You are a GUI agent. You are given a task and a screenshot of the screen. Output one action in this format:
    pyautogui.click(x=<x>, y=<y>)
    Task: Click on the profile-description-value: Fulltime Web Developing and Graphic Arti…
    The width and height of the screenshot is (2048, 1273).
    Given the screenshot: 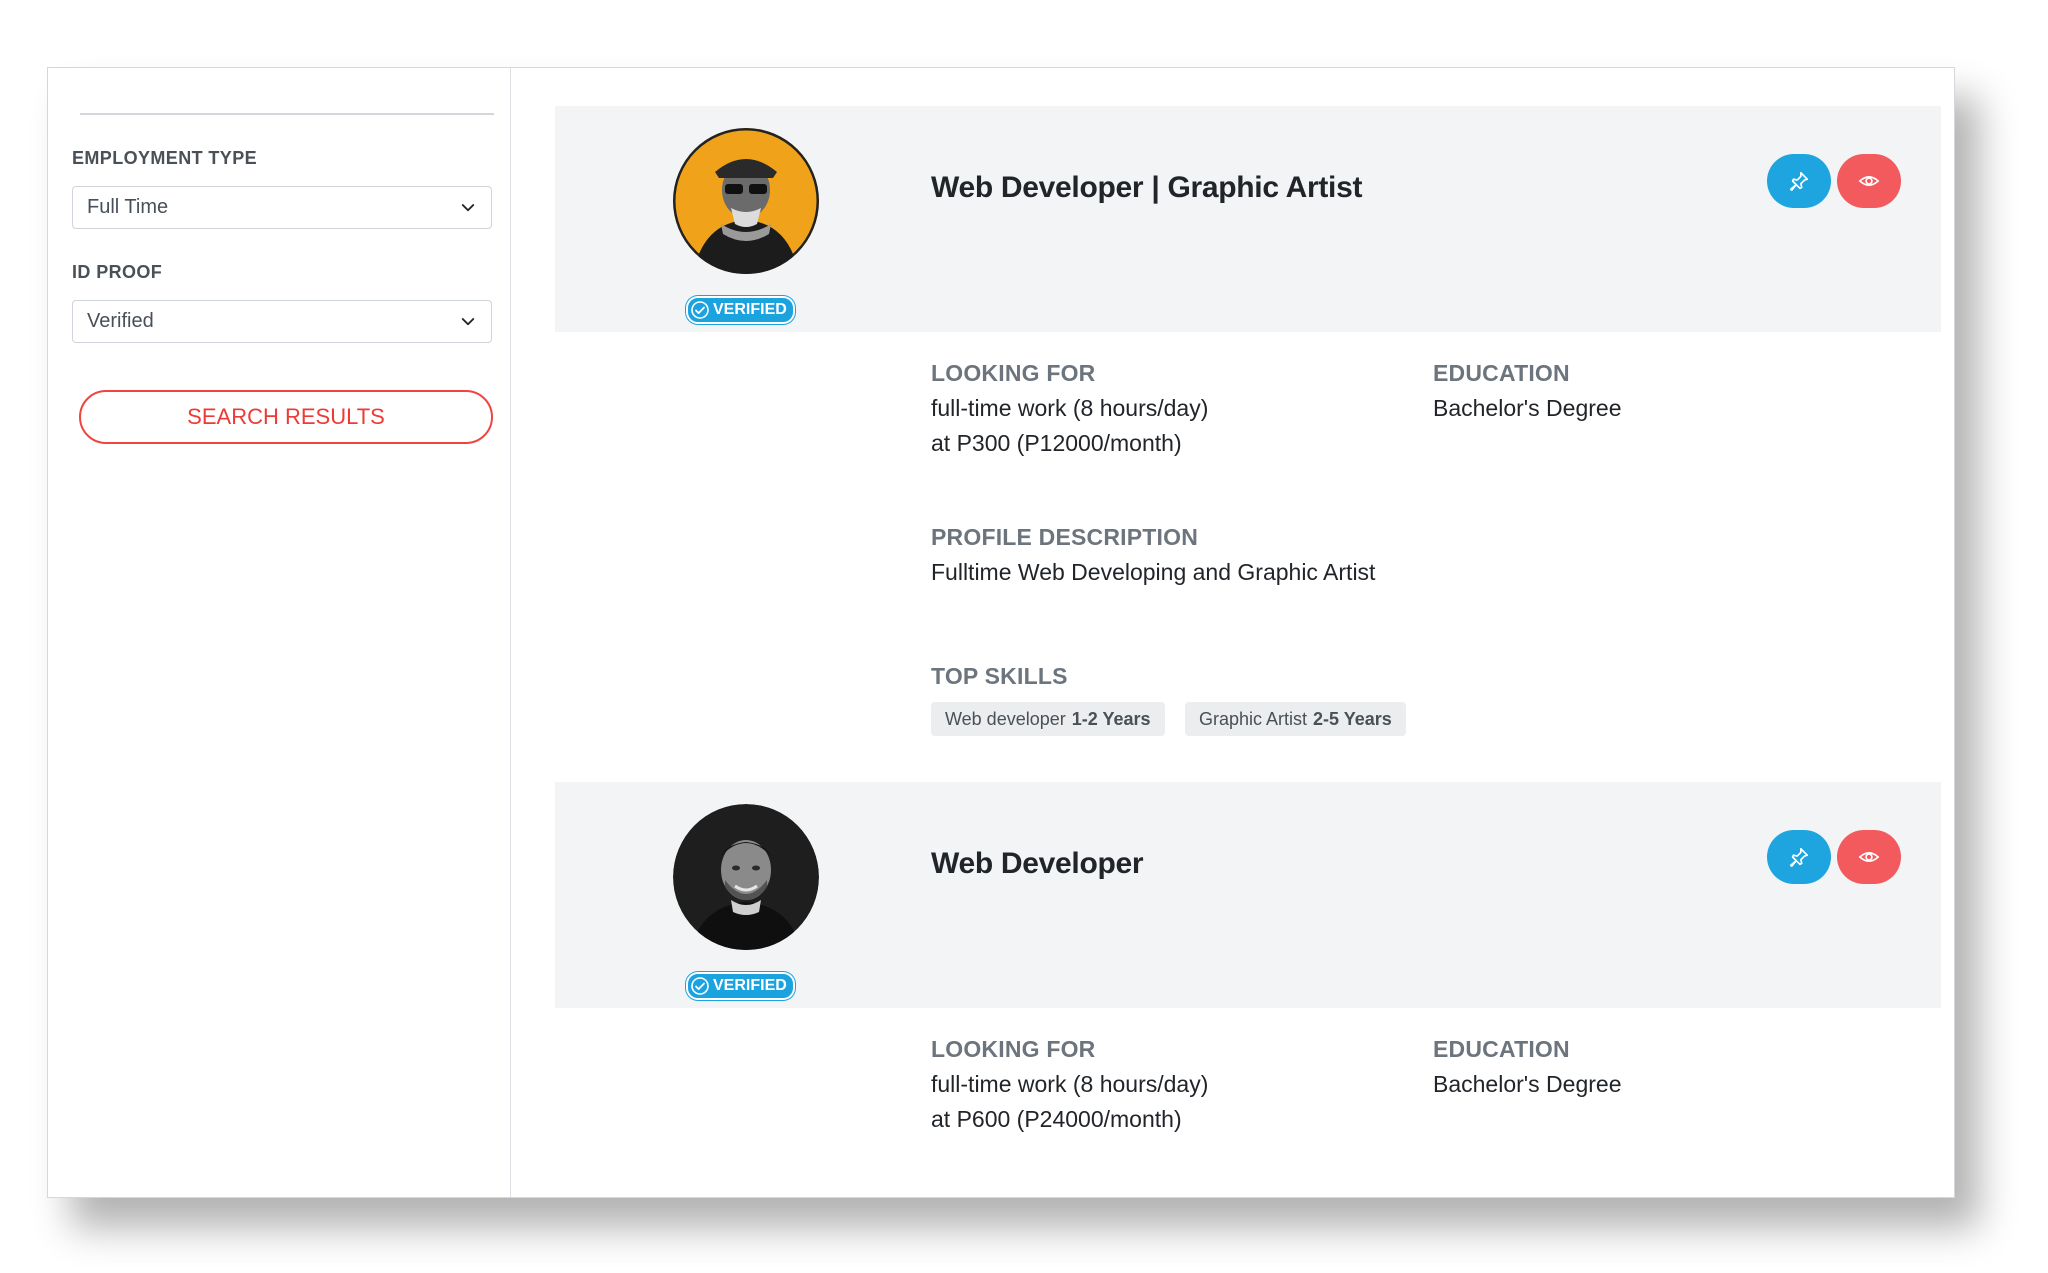 What is the action you would take?
    pyautogui.click(x=1153, y=572)
    